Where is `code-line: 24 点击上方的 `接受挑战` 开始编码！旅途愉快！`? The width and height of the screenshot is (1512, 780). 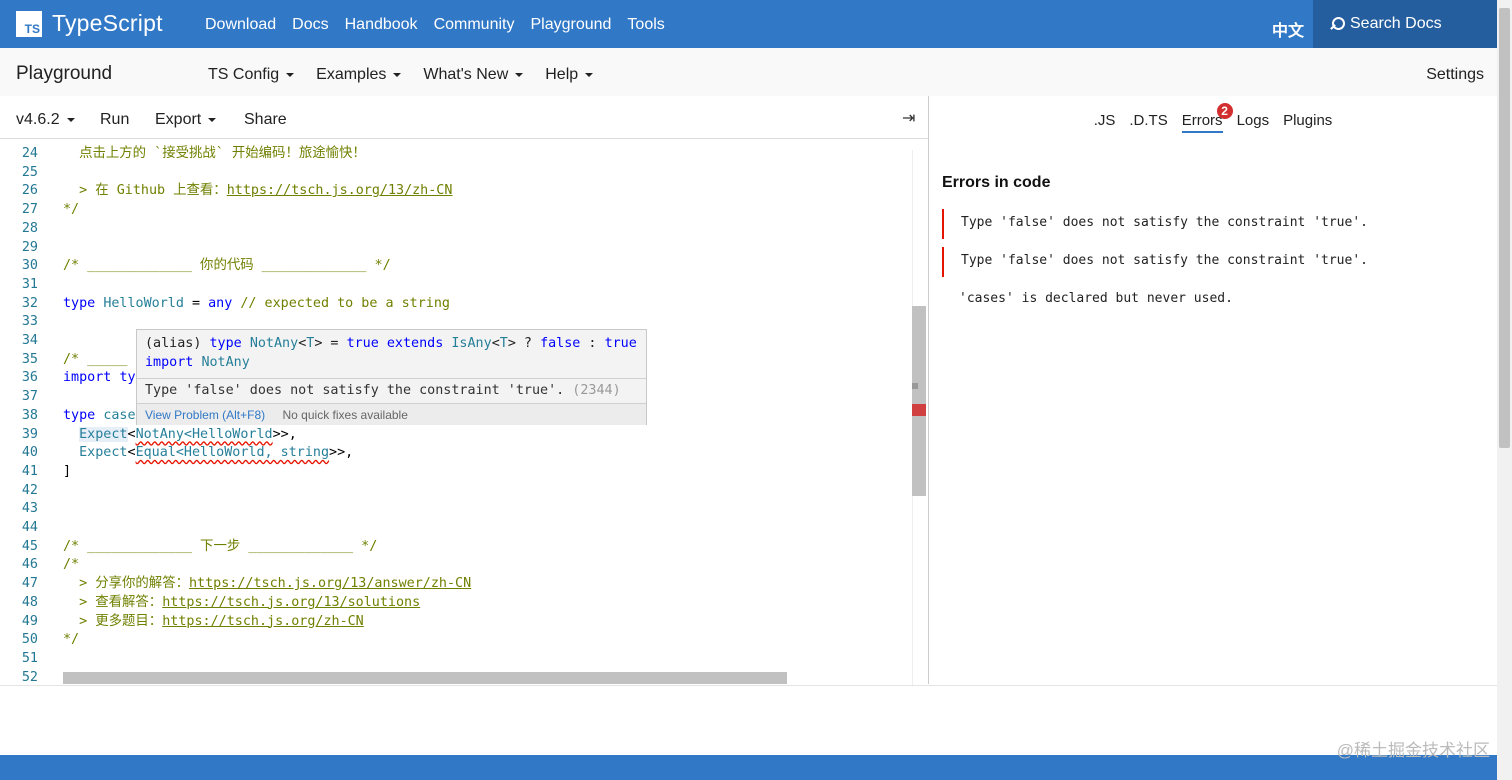 code-line: 24 点击上方的 `接受挑战` 开始编码！旅途愉快！ is located at coordinates (456, 153).